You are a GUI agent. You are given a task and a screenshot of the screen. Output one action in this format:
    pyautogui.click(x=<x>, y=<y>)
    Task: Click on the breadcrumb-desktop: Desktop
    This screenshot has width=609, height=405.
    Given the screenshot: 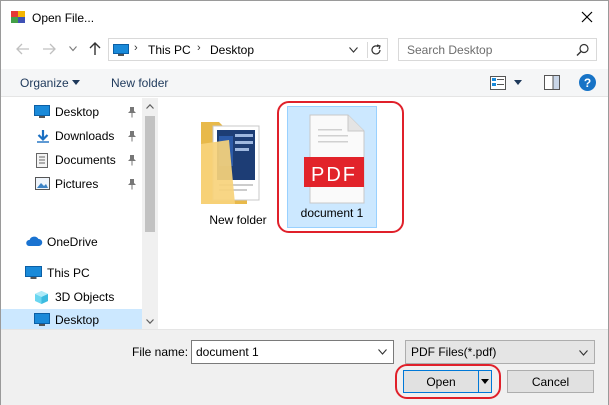 What is the action you would take?
    pyautogui.click(x=232, y=50)
    